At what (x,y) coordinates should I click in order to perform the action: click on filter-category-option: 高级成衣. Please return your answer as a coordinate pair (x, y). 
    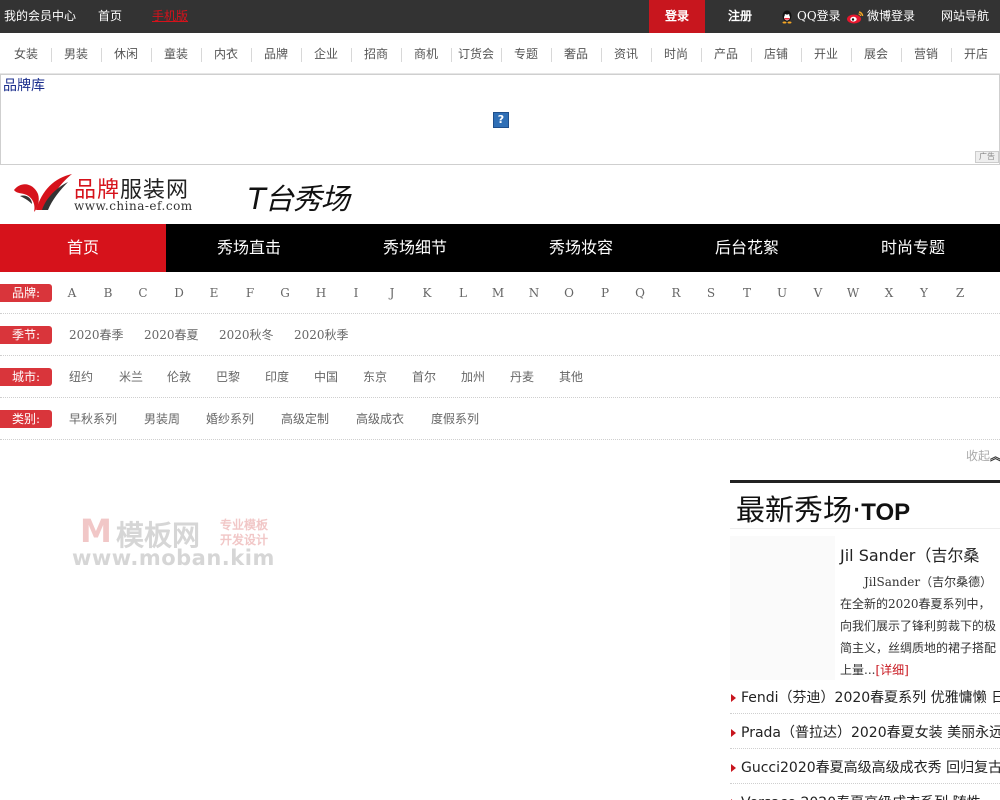
    Looking at the image, I should click on (380, 419).